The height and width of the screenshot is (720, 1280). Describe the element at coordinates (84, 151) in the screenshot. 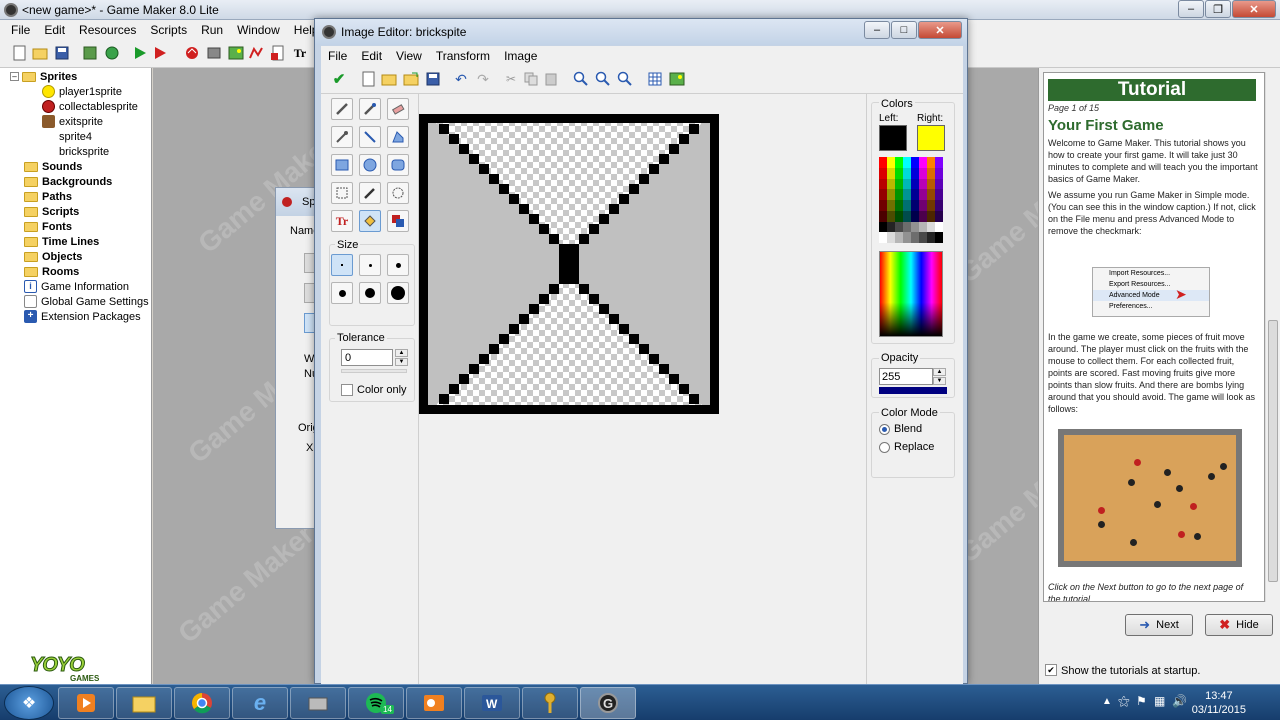

I see `tree-bricksprite: bricksprite` at that location.